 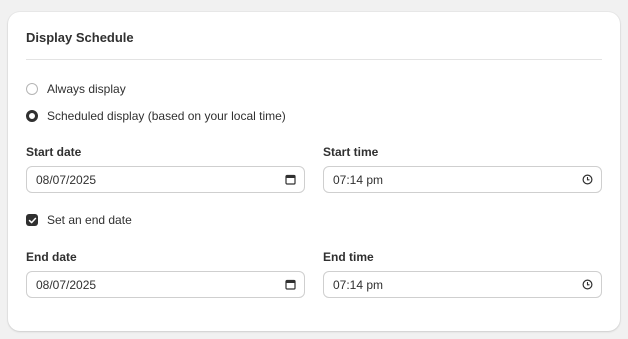 I want to click on end-date-value: 08/07/2025, so click(x=66, y=284).